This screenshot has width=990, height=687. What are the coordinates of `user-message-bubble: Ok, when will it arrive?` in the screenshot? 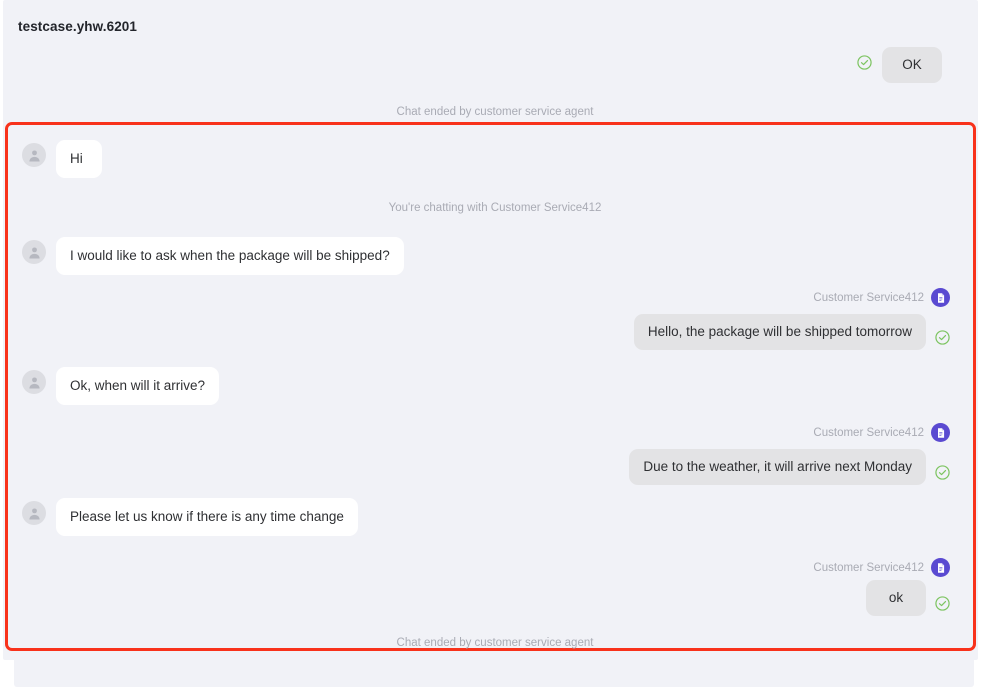 It's located at (138, 386).